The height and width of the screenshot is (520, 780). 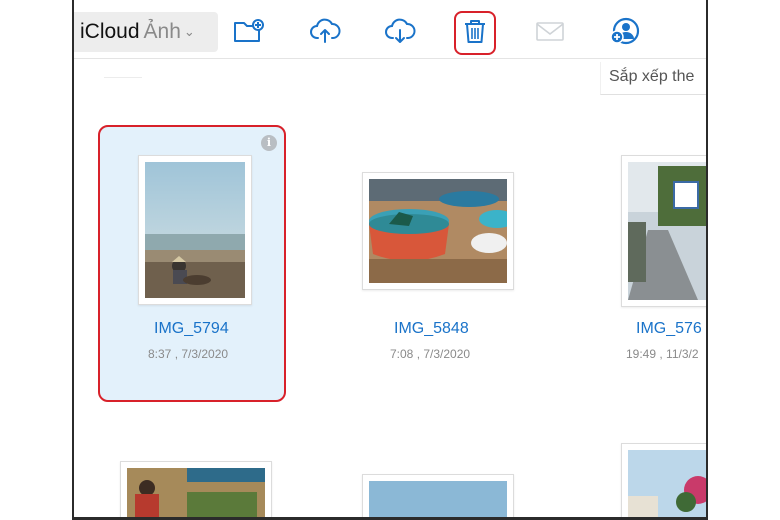 I want to click on mail-button, so click(x=550, y=31).